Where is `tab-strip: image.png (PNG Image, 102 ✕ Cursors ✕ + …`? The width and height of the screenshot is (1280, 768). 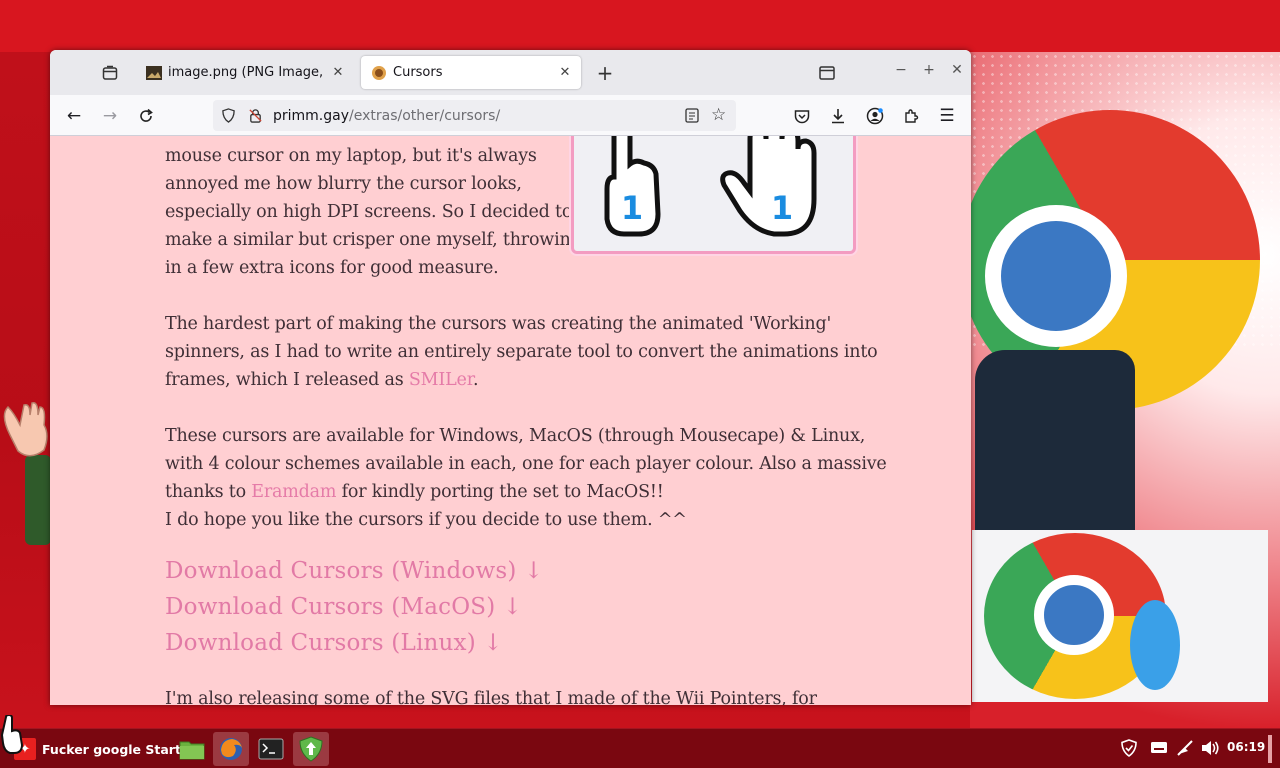 tab-strip: image.png (PNG Image, 102 ✕ Cursors ✕ + … is located at coordinates (510, 72).